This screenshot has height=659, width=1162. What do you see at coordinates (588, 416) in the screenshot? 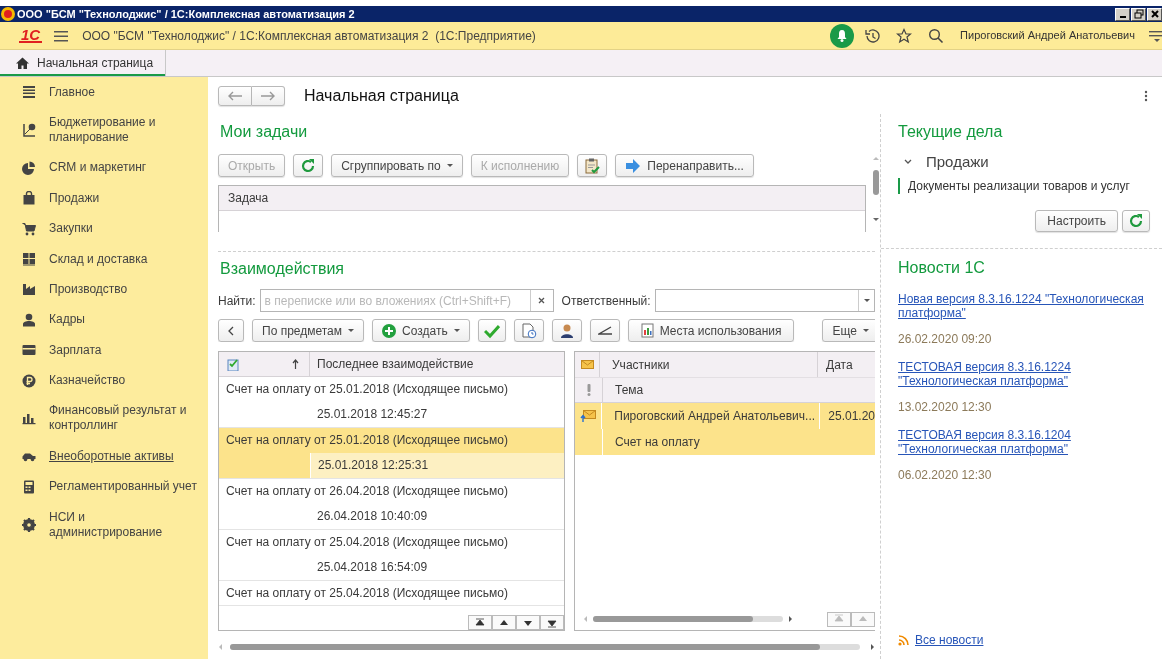
I see `envelope-icon` at bounding box center [588, 416].